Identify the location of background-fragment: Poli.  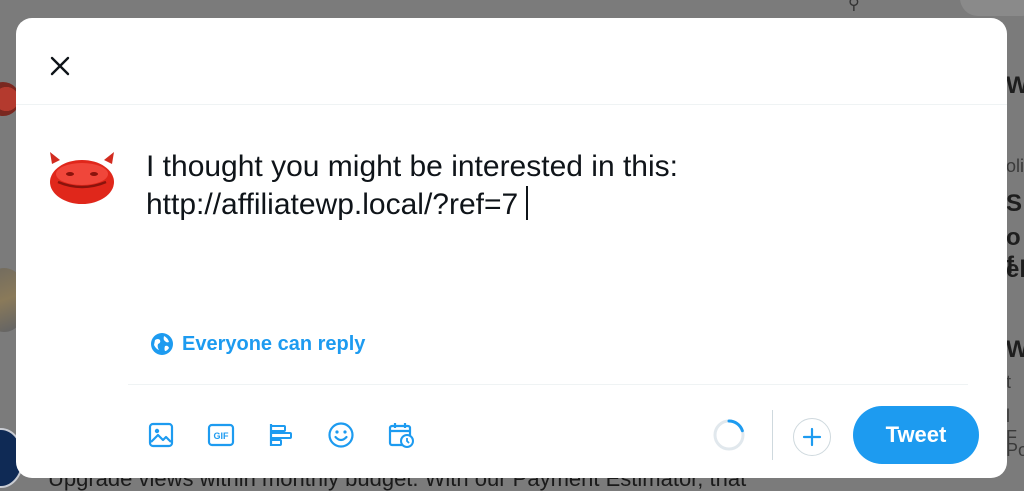
(1015, 450).